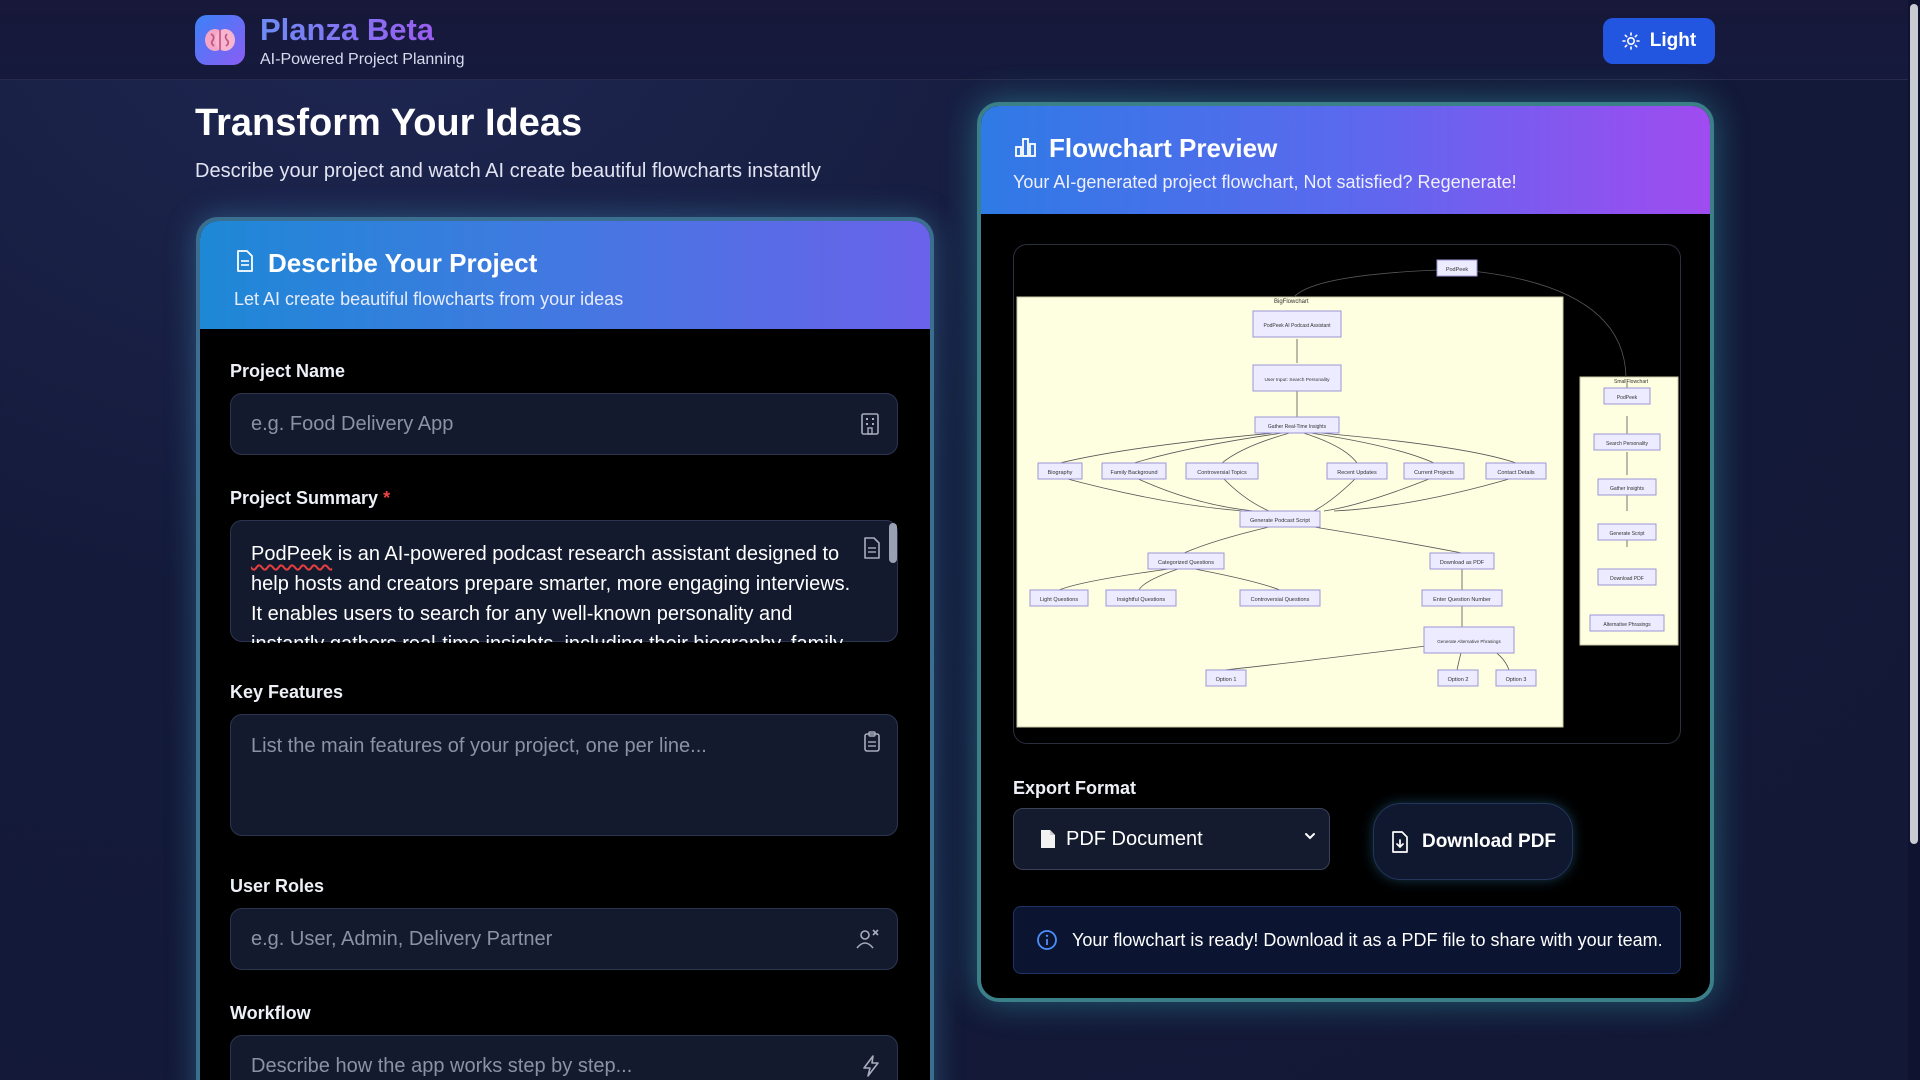 The width and height of the screenshot is (1920, 1080). I want to click on theme-toggle-label: Light, so click(1673, 40).